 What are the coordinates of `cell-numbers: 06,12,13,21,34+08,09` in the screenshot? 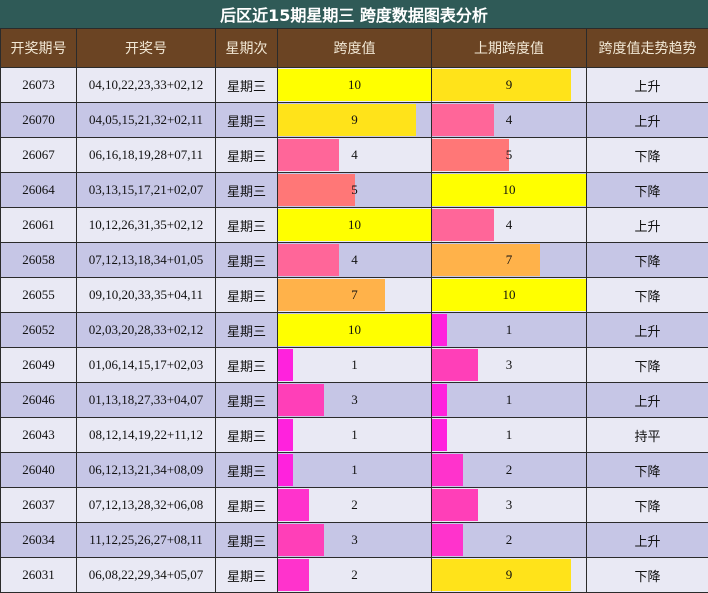 It's located at (146, 470).